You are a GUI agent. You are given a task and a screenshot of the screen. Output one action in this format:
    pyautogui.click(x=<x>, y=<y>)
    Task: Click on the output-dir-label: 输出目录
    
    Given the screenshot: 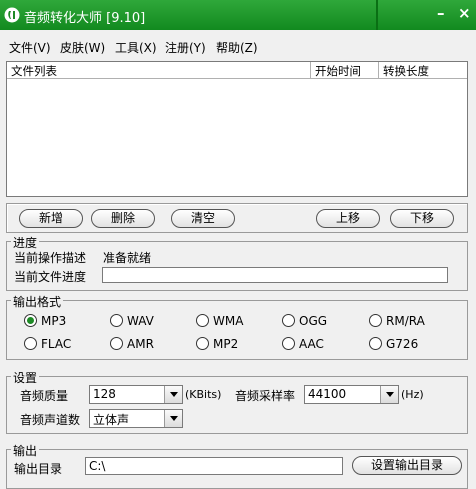 What is the action you would take?
    pyautogui.click(x=38, y=469)
    